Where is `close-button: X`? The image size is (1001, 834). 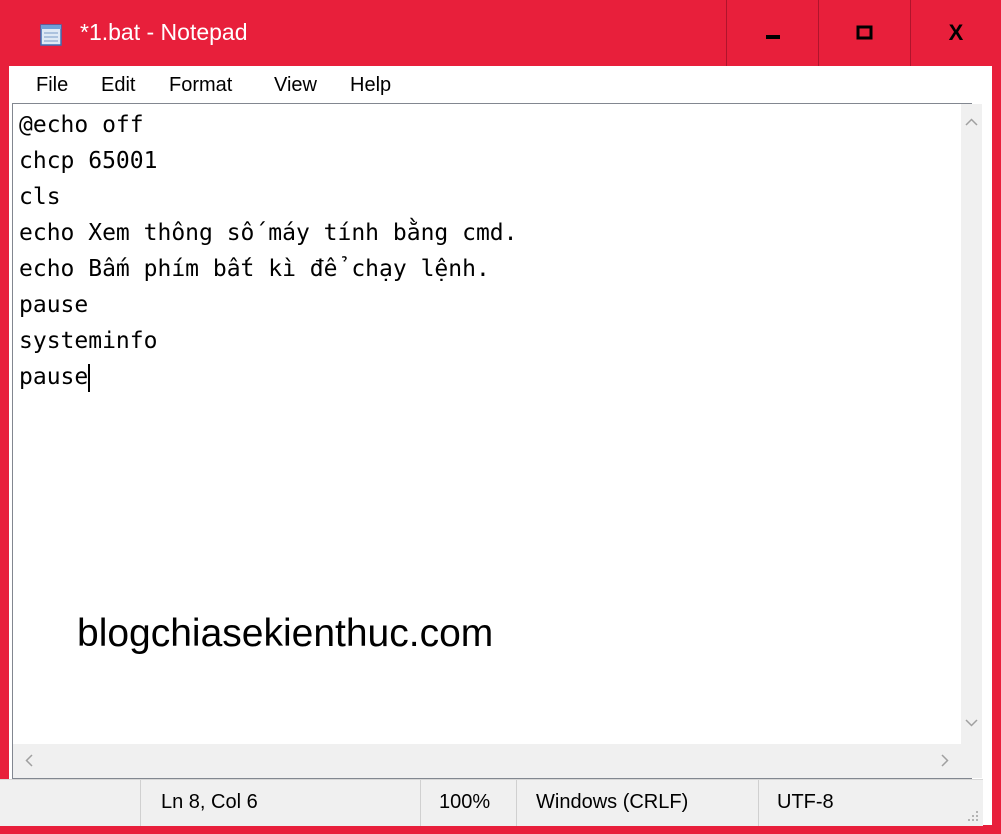 close-button: X is located at coordinates (955, 33).